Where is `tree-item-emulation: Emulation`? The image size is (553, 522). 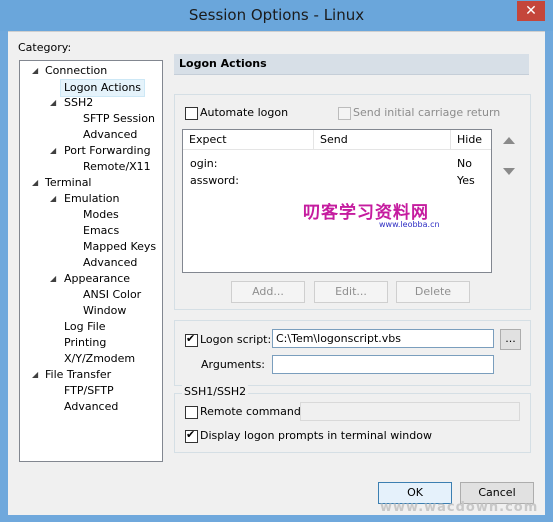
tree-item-emulation: Emulation is located at coordinates (92, 199).